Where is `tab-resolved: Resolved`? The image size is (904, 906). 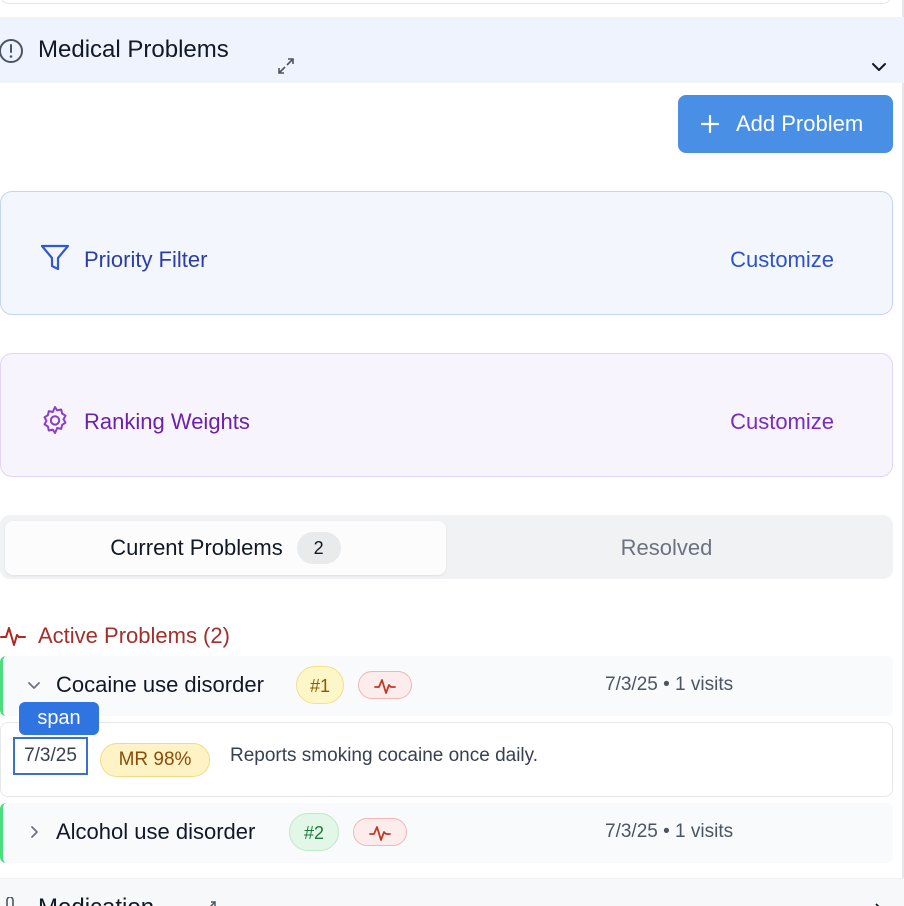
tab-resolved: Resolved is located at coordinates (666, 548).